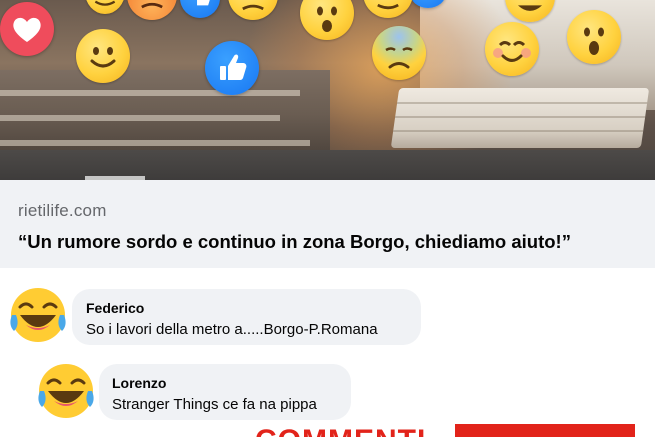 The height and width of the screenshot is (437, 655). Describe the element at coordinates (512, 49) in the screenshot. I see `blush-emoji-icon` at that location.